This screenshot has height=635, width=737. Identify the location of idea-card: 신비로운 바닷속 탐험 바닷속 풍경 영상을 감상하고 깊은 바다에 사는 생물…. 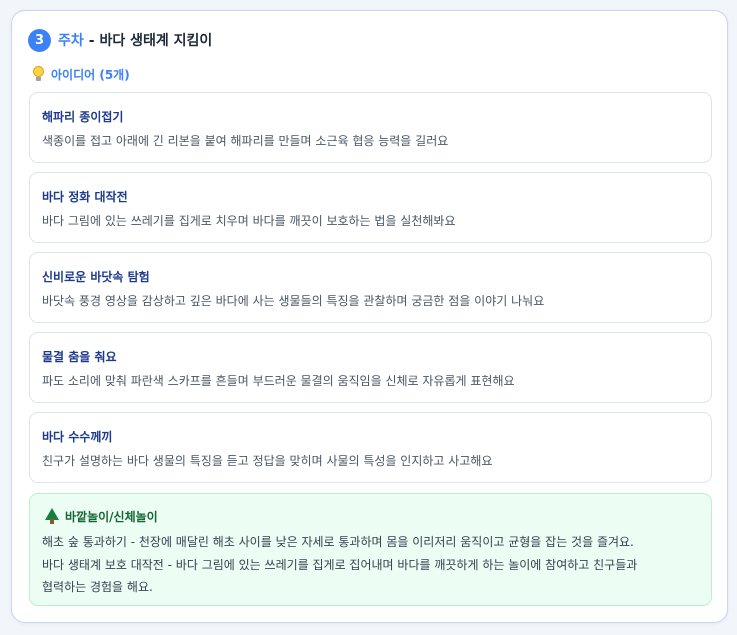
(370, 287).